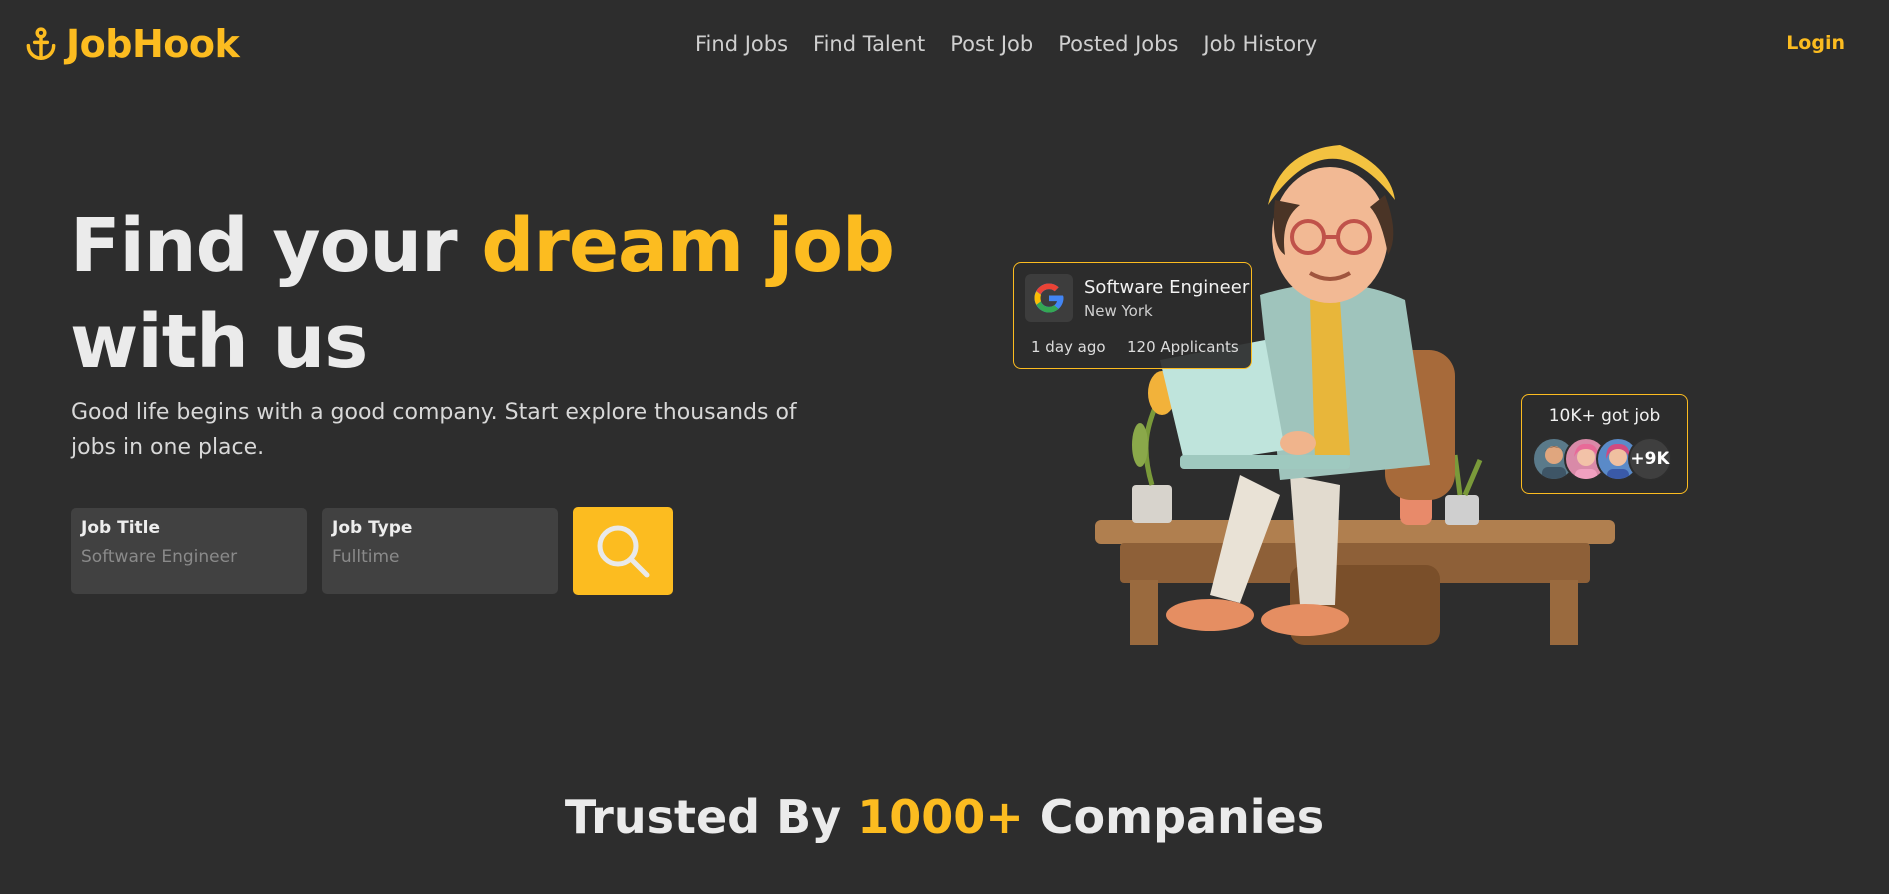 The width and height of the screenshot is (1889, 894). What do you see at coordinates (1068, 347) in the screenshot?
I see `job-card-posted: 1 day ago` at bounding box center [1068, 347].